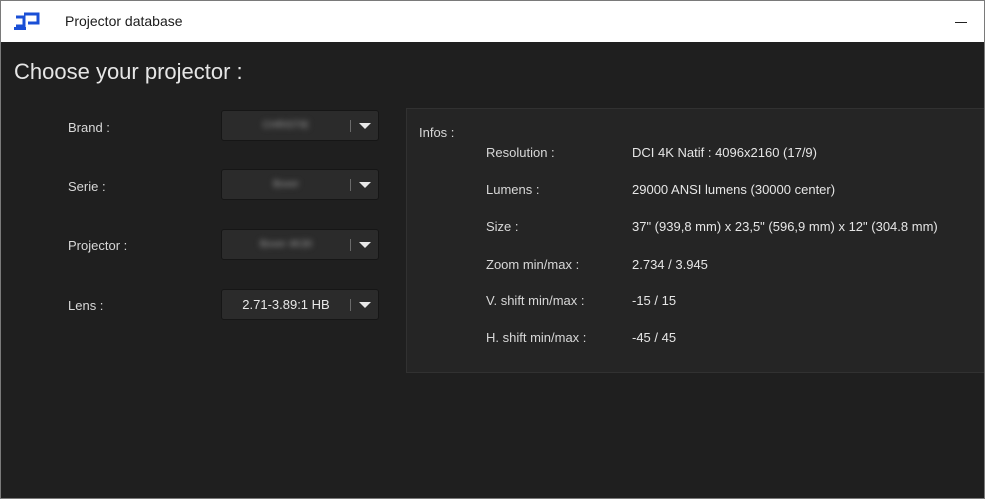 The width and height of the screenshot is (985, 499). I want to click on info-value-vshift: -15 / 15, so click(654, 300).